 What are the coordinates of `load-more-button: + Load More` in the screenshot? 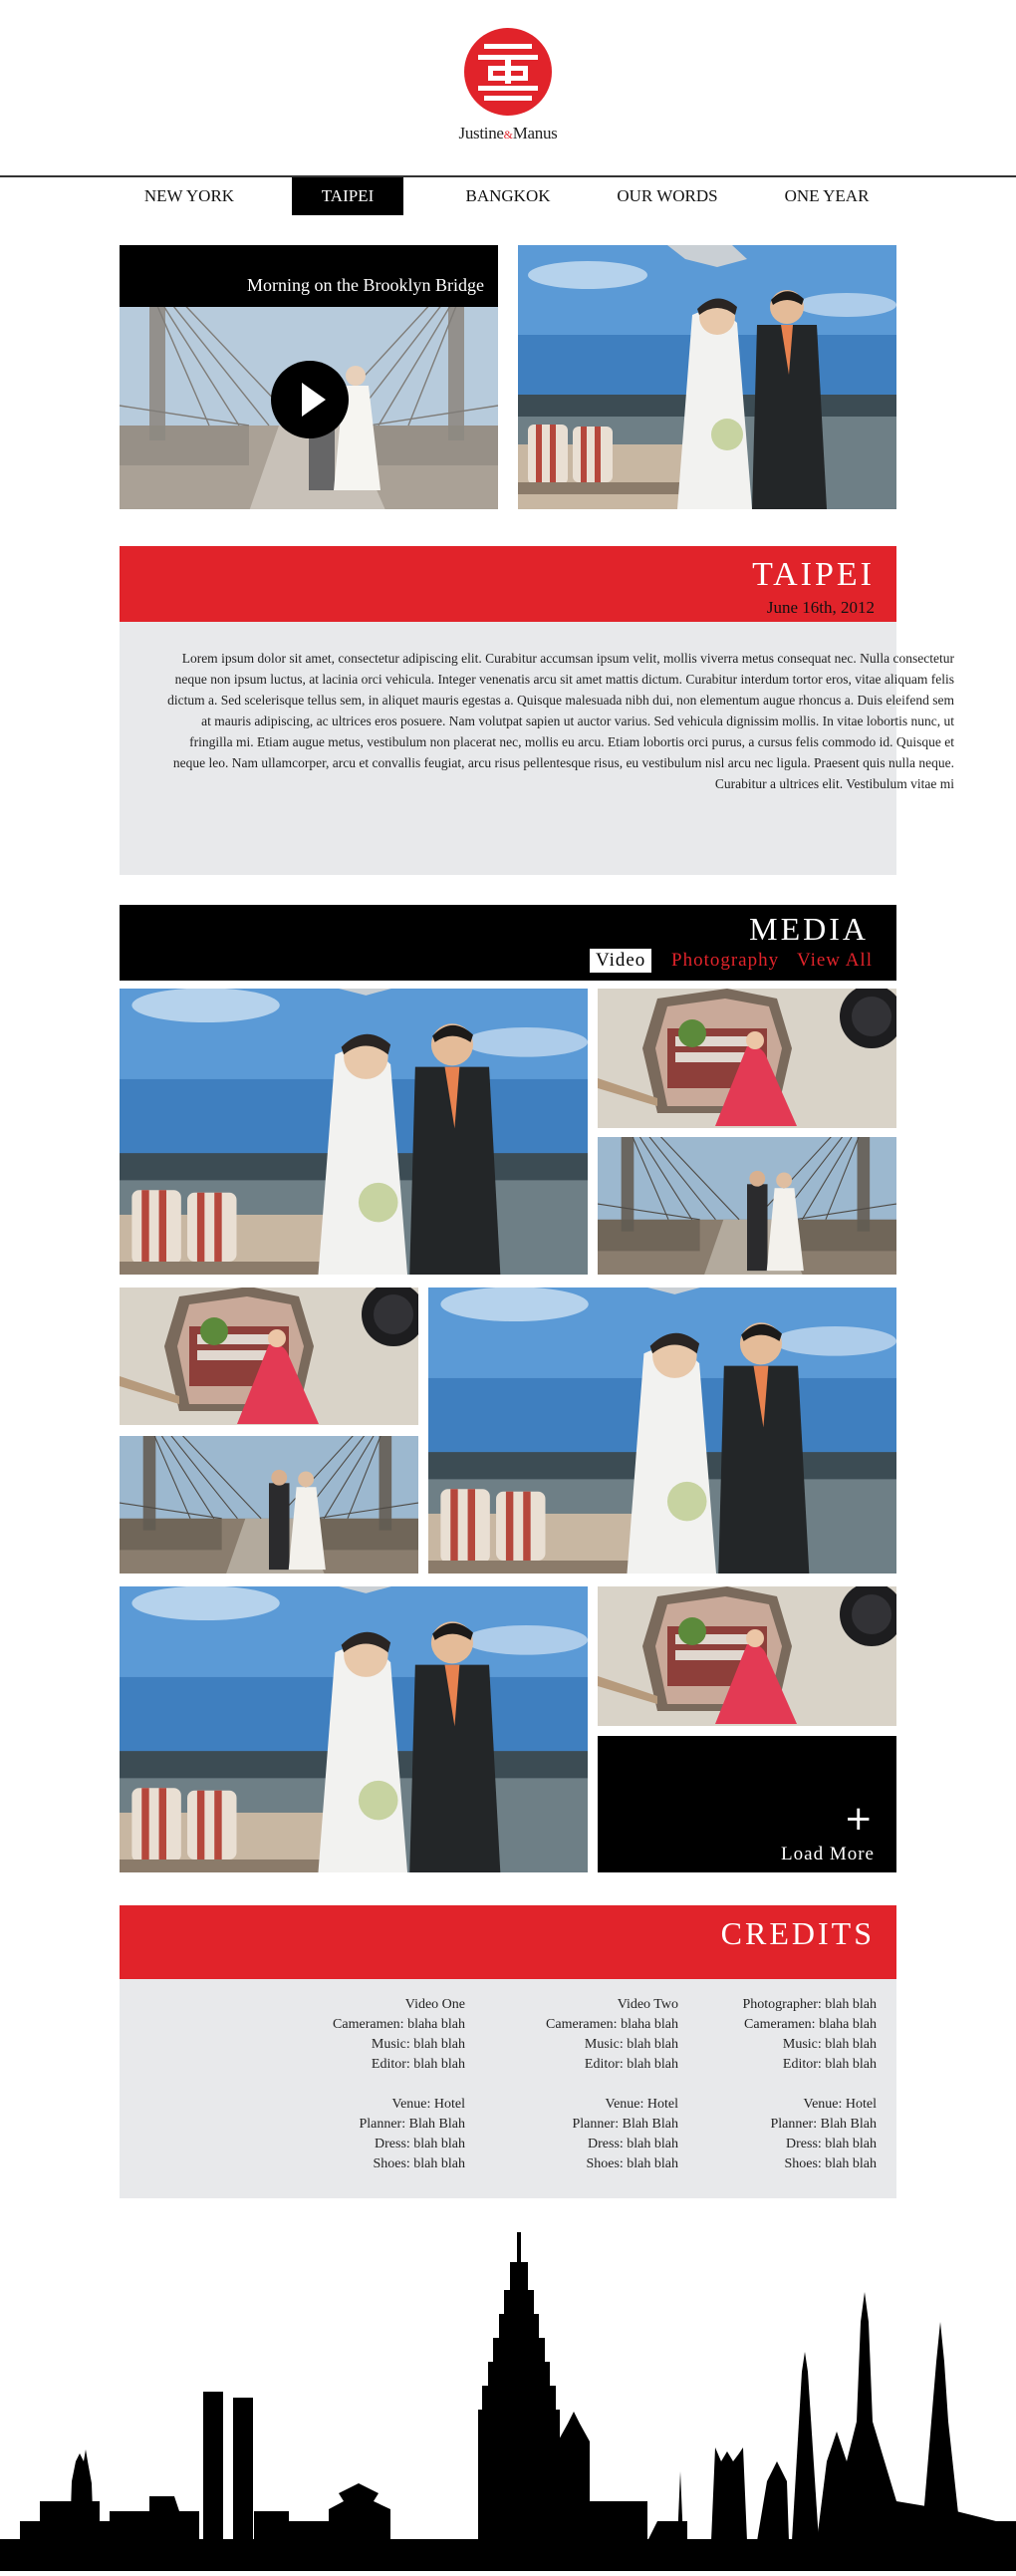 It's located at (747, 1804).